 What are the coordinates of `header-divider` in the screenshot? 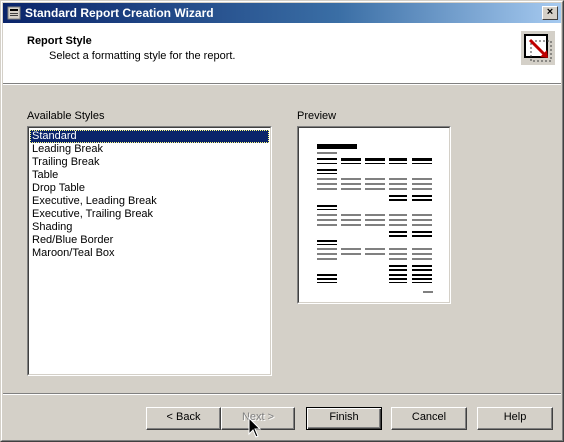 It's located at (282, 84).